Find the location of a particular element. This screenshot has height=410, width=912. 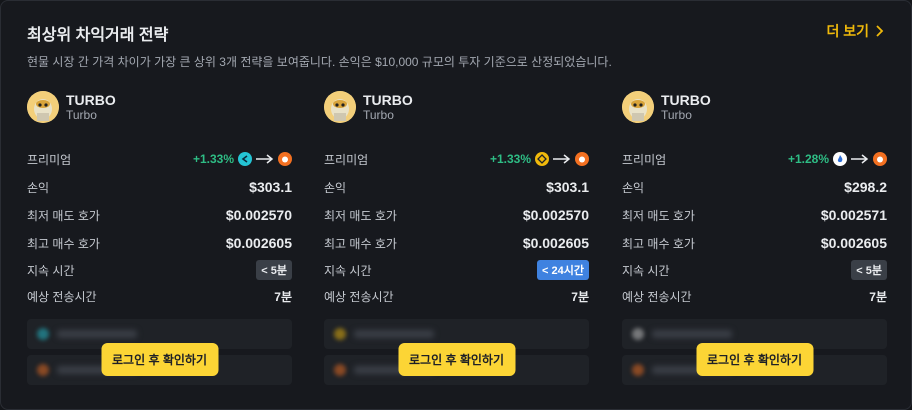

premium-row: 프리미엄 +1.28% is located at coordinates (754, 159).